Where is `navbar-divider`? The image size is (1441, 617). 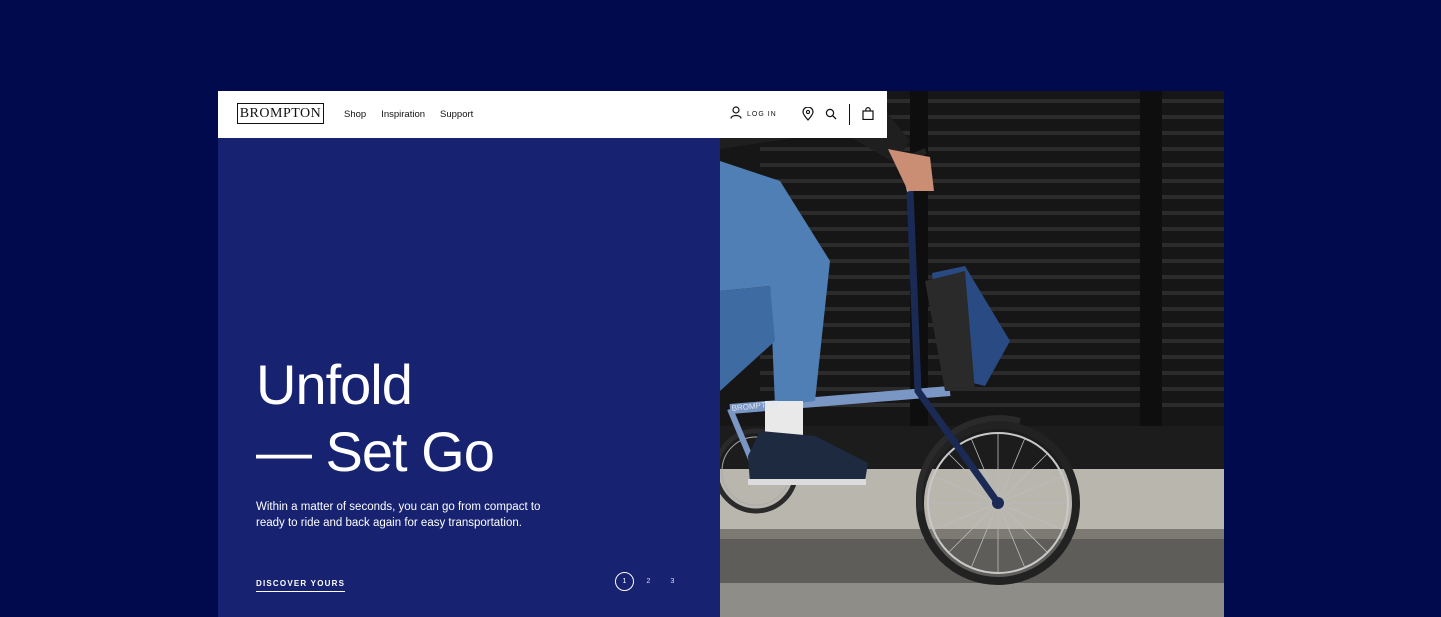
navbar-divider is located at coordinates (849, 114).